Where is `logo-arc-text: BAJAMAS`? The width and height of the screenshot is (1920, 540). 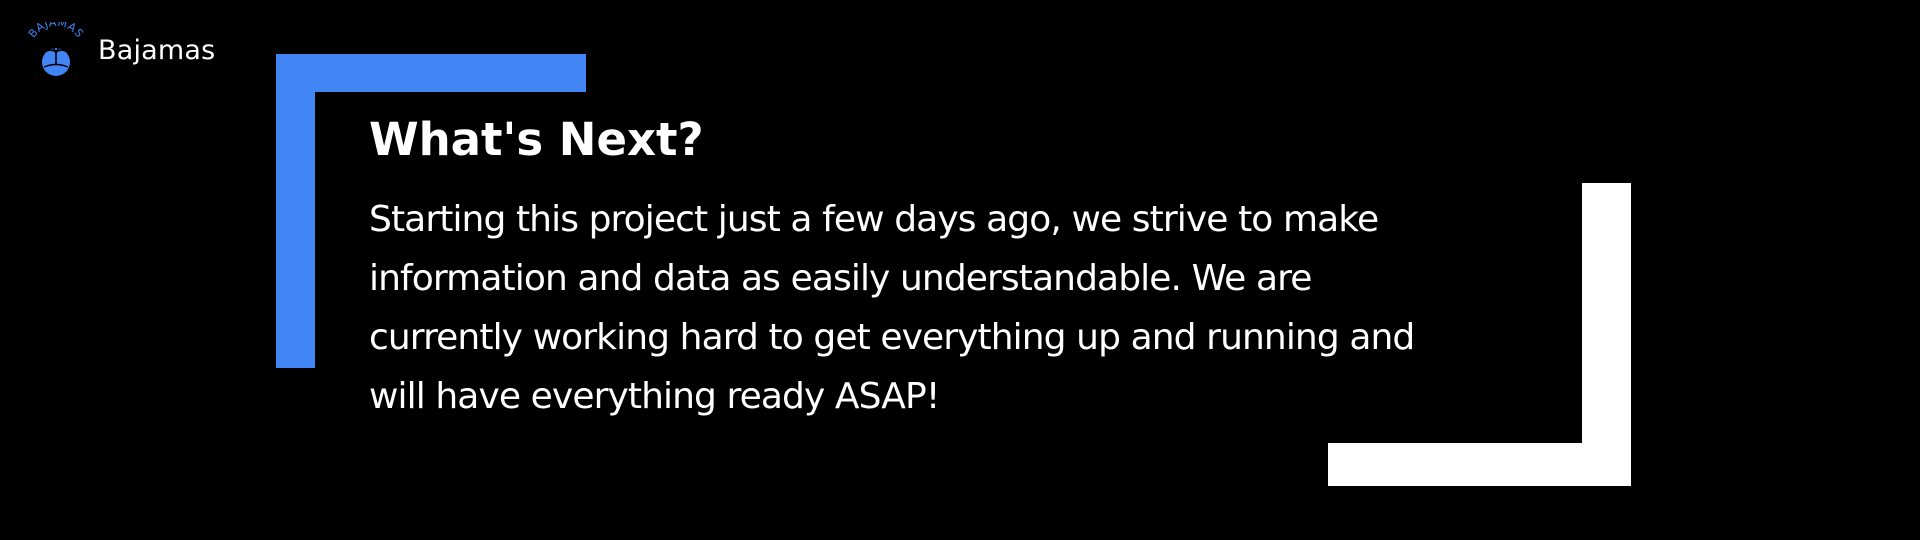 logo-arc-text: BAJAMAS is located at coordinates (56, 31).